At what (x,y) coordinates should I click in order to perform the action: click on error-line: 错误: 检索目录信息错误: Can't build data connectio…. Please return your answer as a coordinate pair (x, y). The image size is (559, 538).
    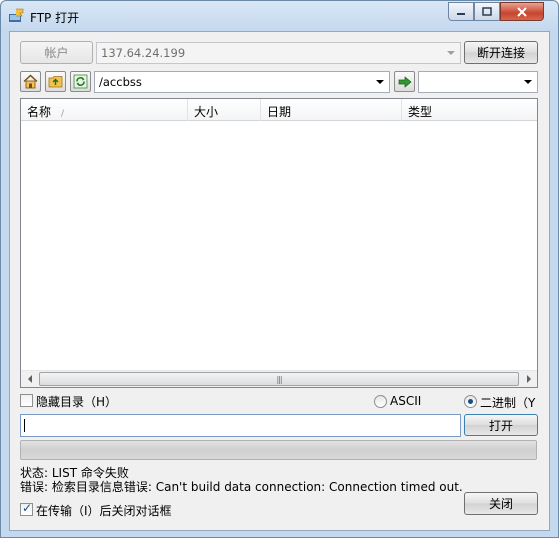
    Looking at the image, I should click on (241, 487).